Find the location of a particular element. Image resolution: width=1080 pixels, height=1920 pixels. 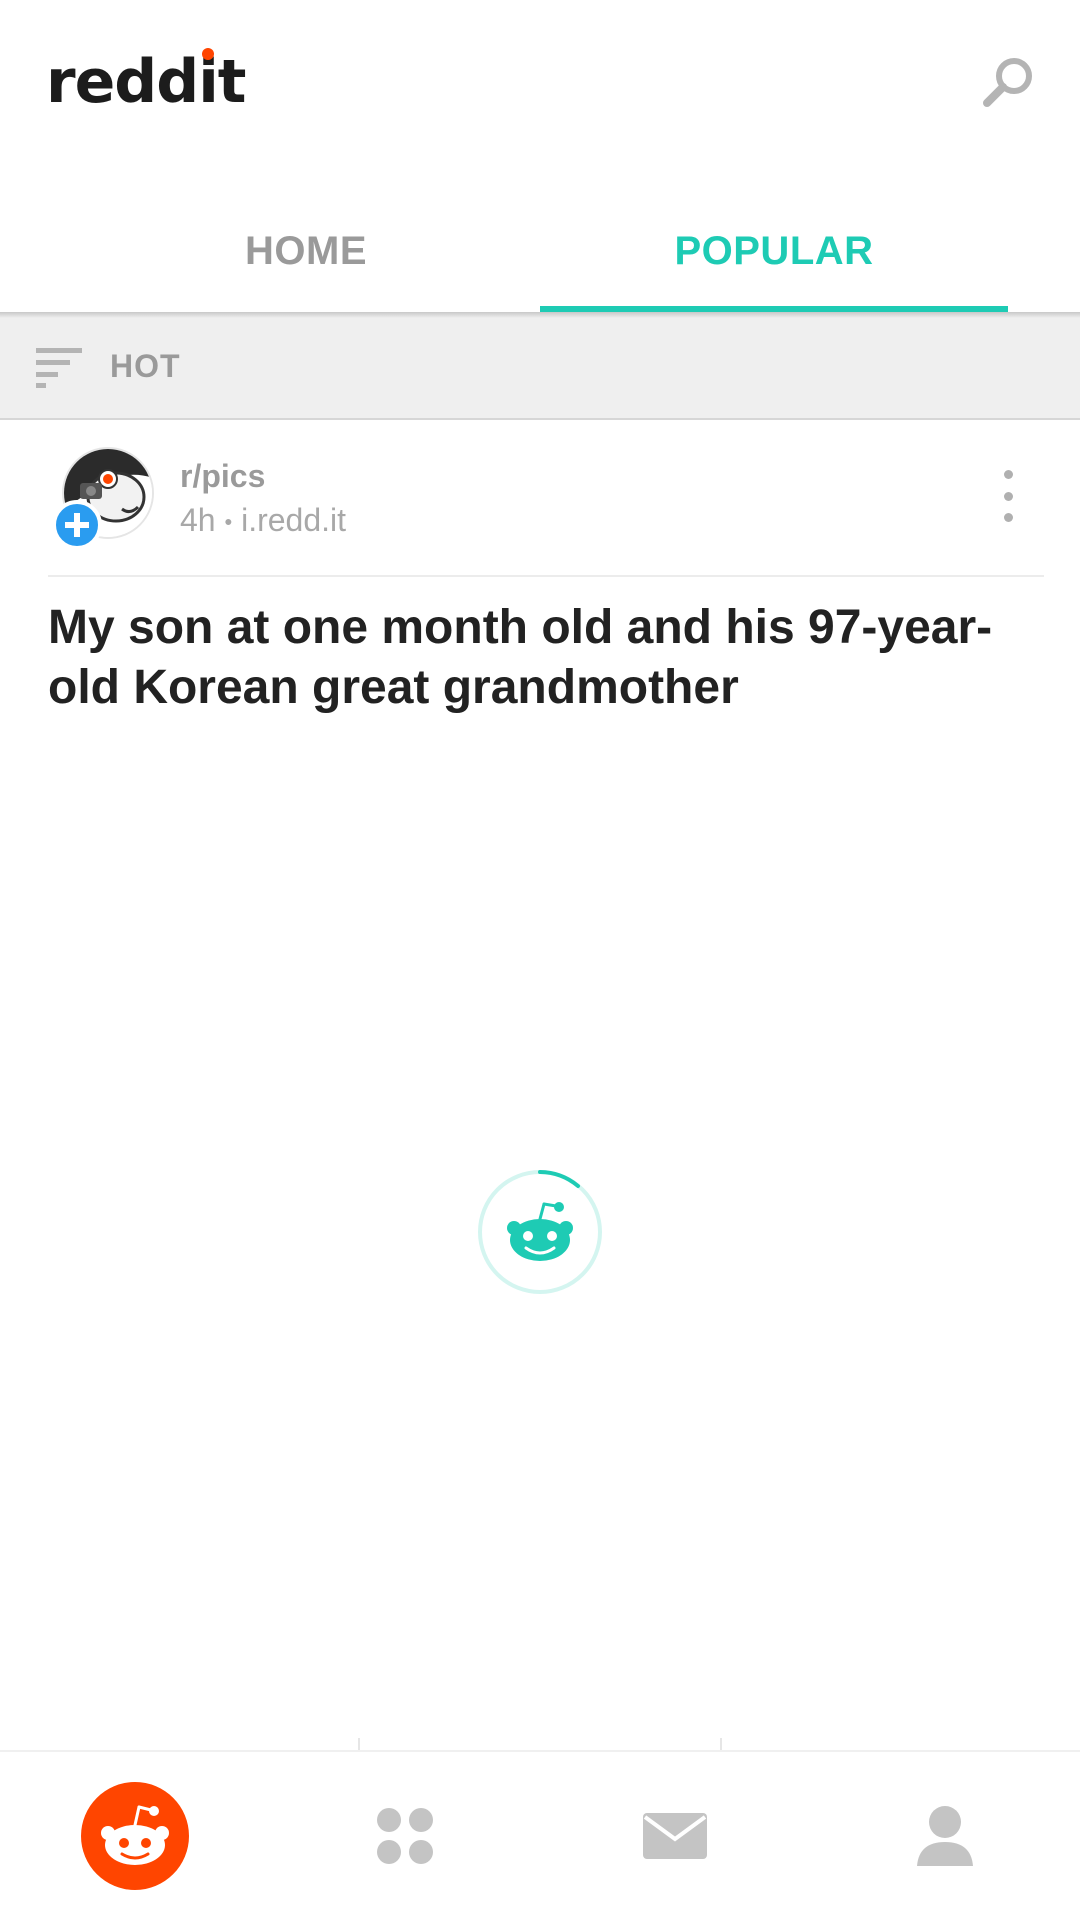

tabs-shadow is located at coordinates (540, 315).